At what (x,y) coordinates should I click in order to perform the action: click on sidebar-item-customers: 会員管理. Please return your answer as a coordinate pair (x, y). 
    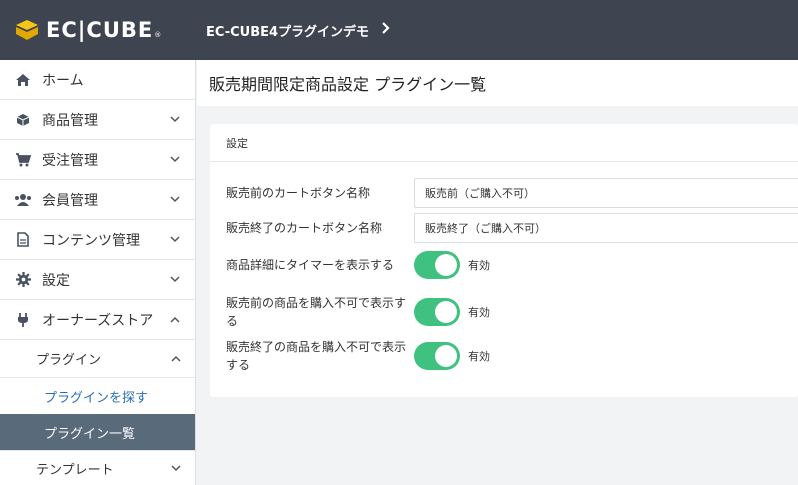
    Looking at the image, I should click on (97, 200).